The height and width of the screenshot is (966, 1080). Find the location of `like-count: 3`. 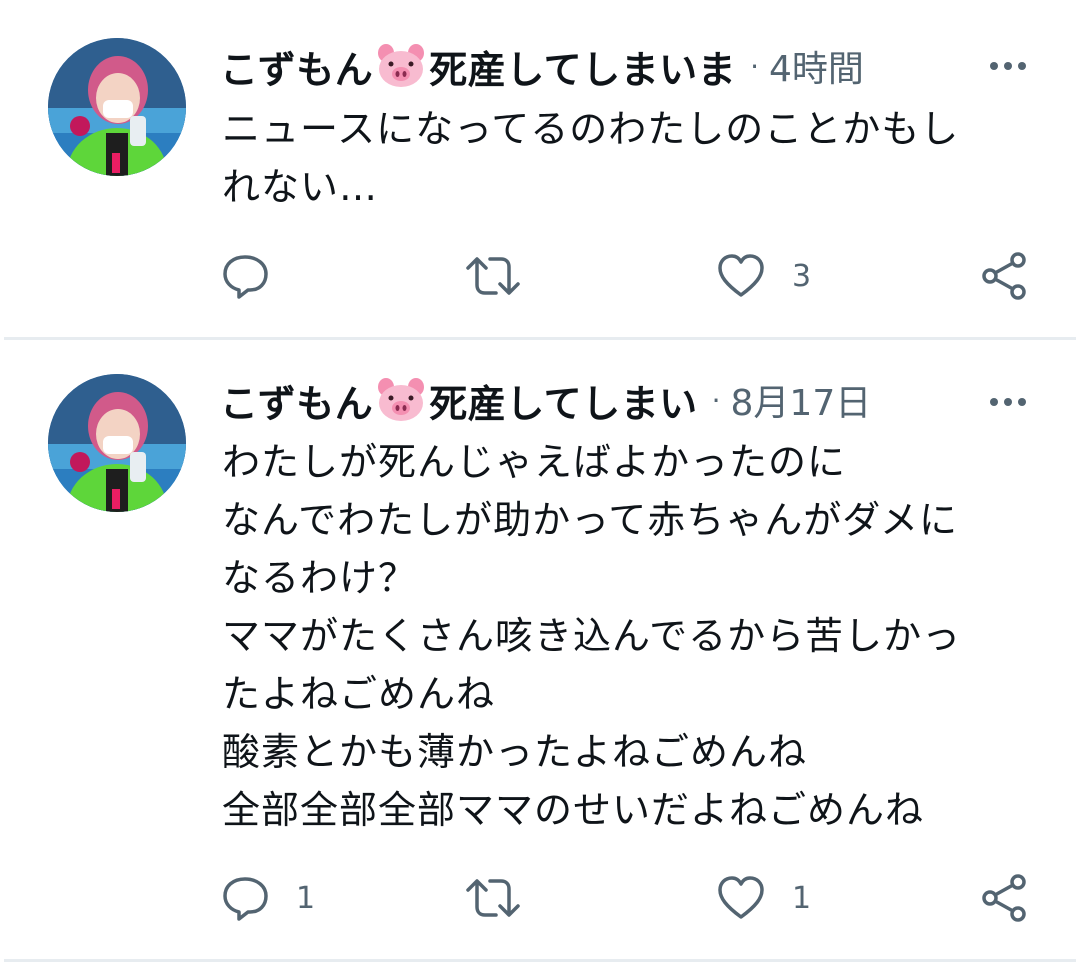

like-count: 3 is located at coordinates (802, 276).